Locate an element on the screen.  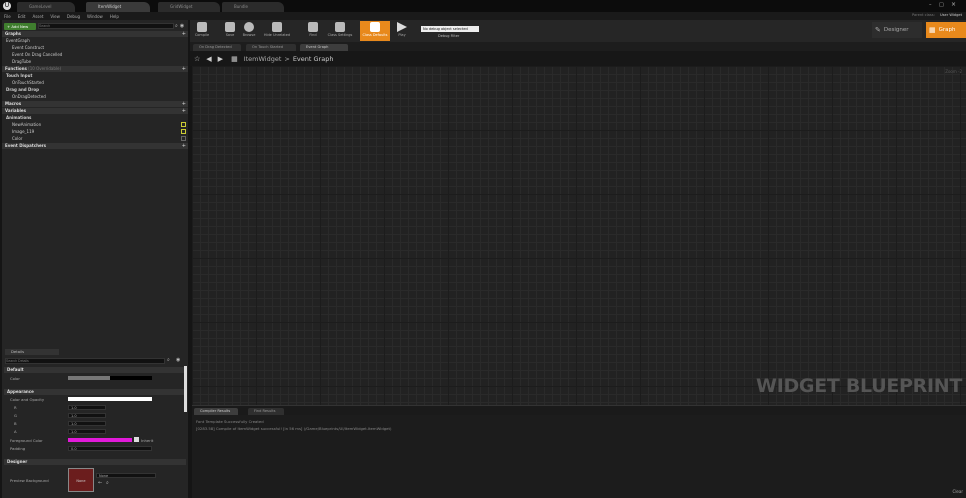
menu-help: Help is located at coordinates (114, 16).